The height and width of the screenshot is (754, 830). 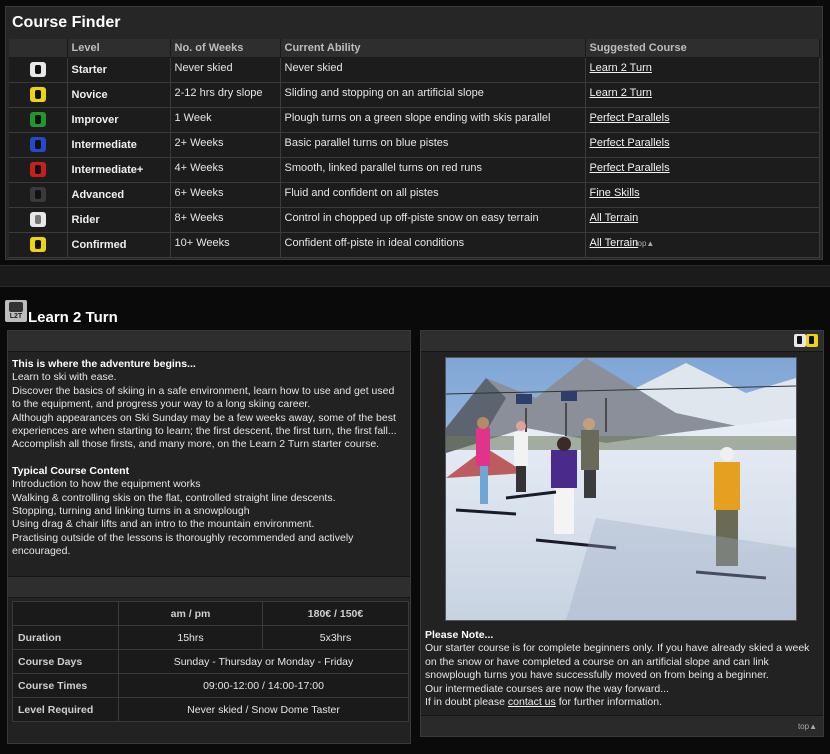 What do you see at coordinates (119, 170) in the screenshot?
I see `level-cell: Intermediate+` at bounding box center [119, 170].